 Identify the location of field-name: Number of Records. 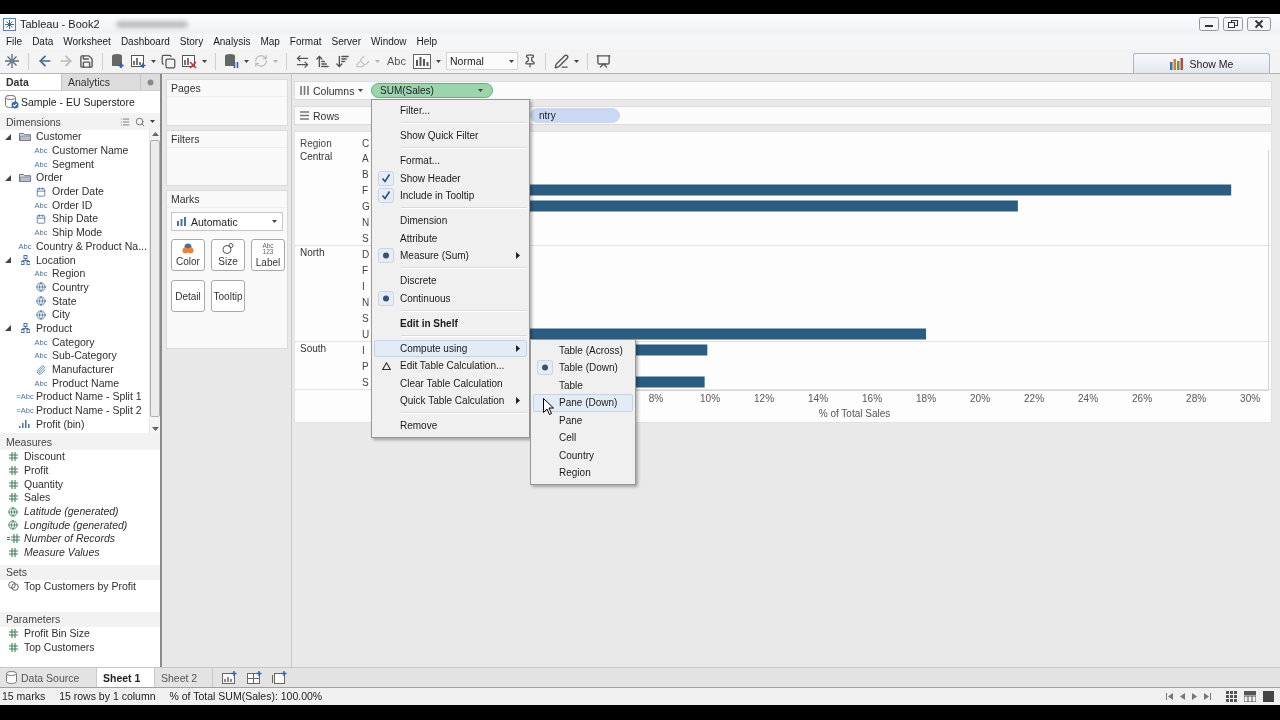
(70, 539).